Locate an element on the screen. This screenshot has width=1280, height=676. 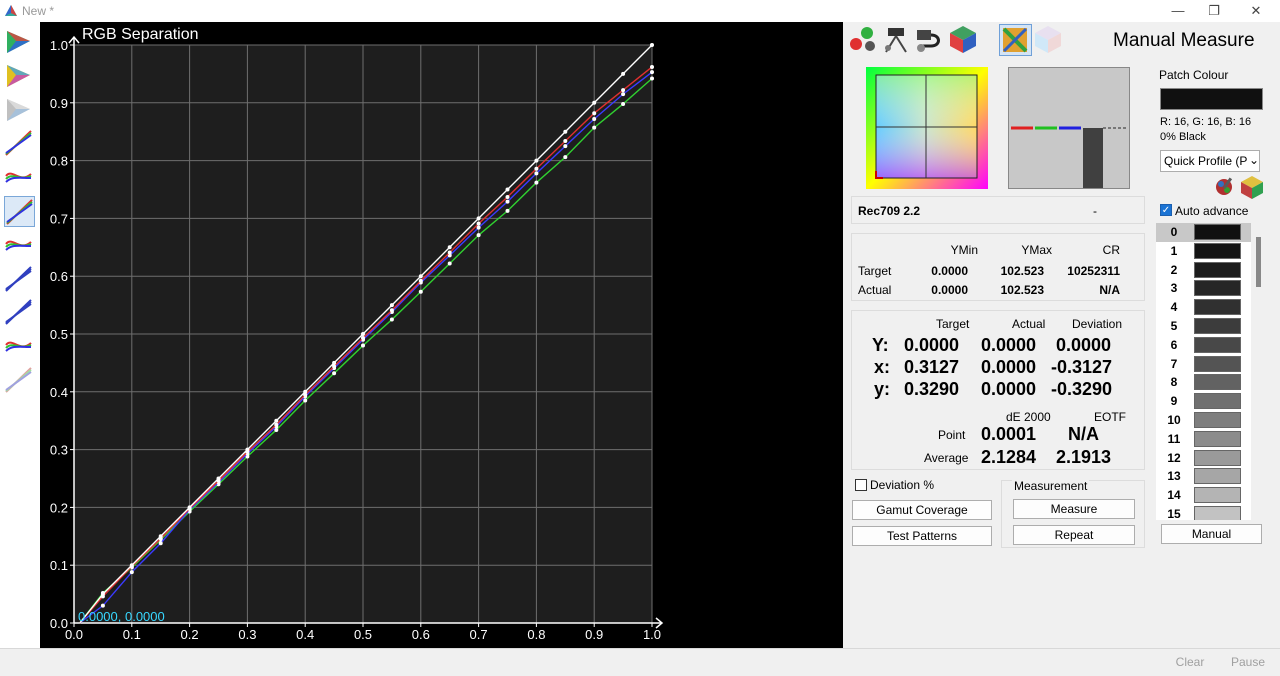
patch-row: 12 is located at coordinates (1203, 458).